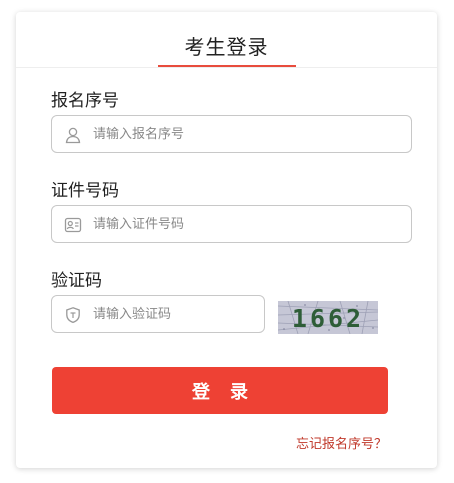 The height and width of the screenshot is (483, 454). Describe the element at coordinates (85, 191) in the screenshot. I see `id-number-label: 证件号码` at that location.